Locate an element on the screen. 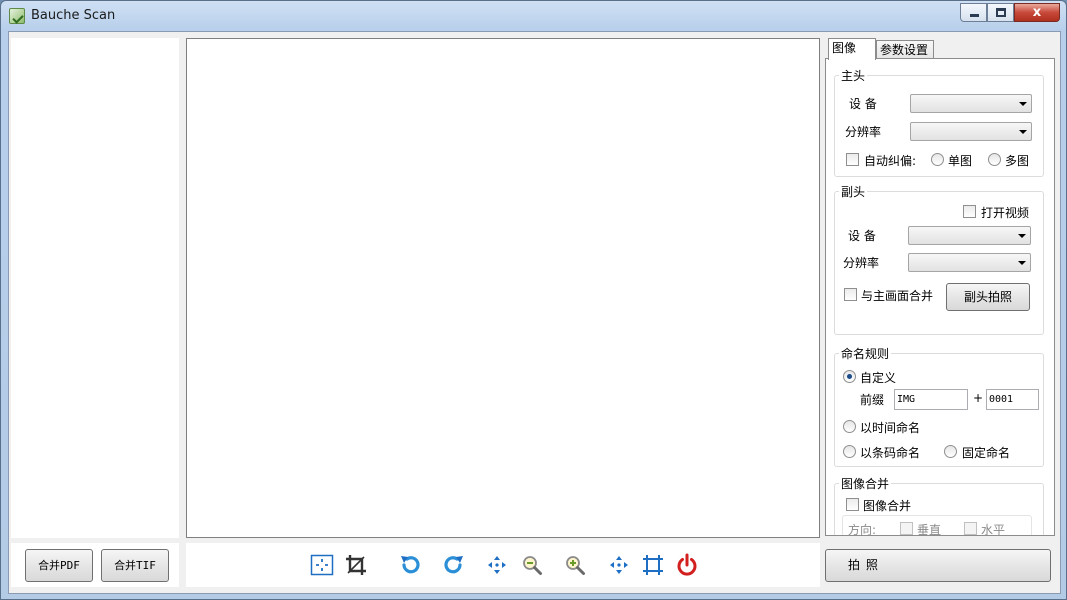  maximize-icon is located at coordinates (1001, 12).